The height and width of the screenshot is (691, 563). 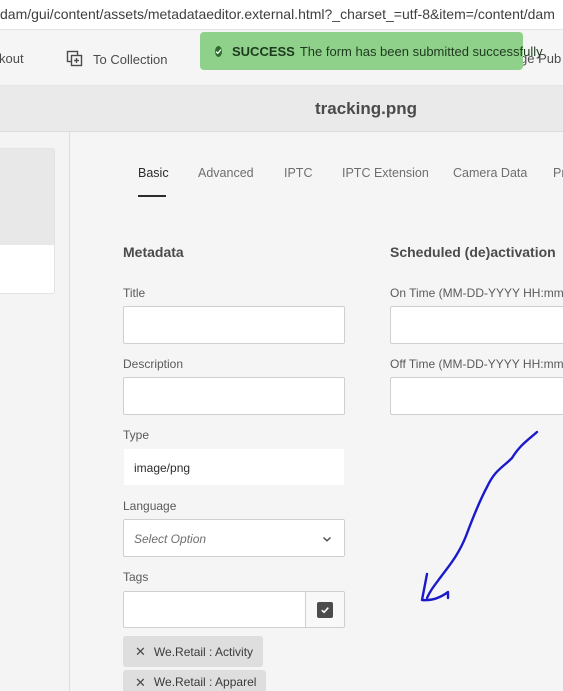 I want to click on checkbox-icon, so click(x=325, y=609).